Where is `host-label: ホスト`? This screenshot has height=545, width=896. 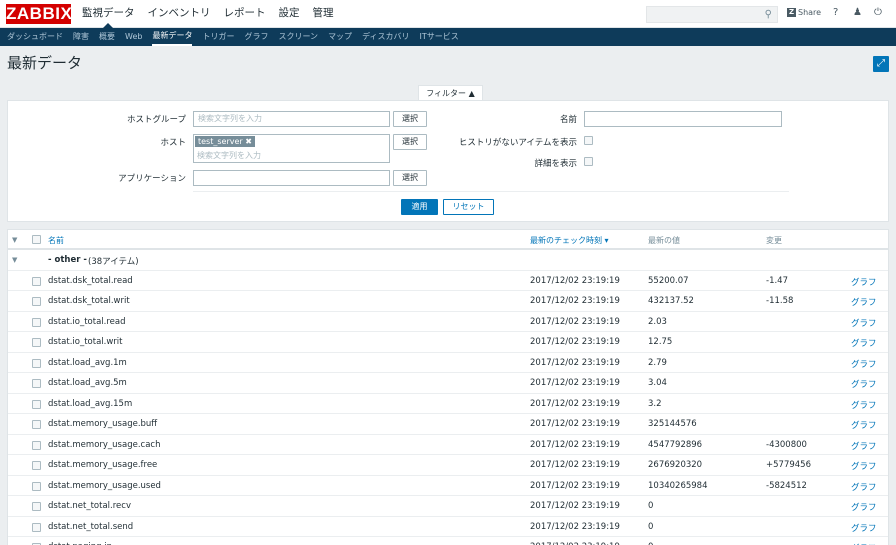
host-label: ホスト is located at coordinates (173, 143).